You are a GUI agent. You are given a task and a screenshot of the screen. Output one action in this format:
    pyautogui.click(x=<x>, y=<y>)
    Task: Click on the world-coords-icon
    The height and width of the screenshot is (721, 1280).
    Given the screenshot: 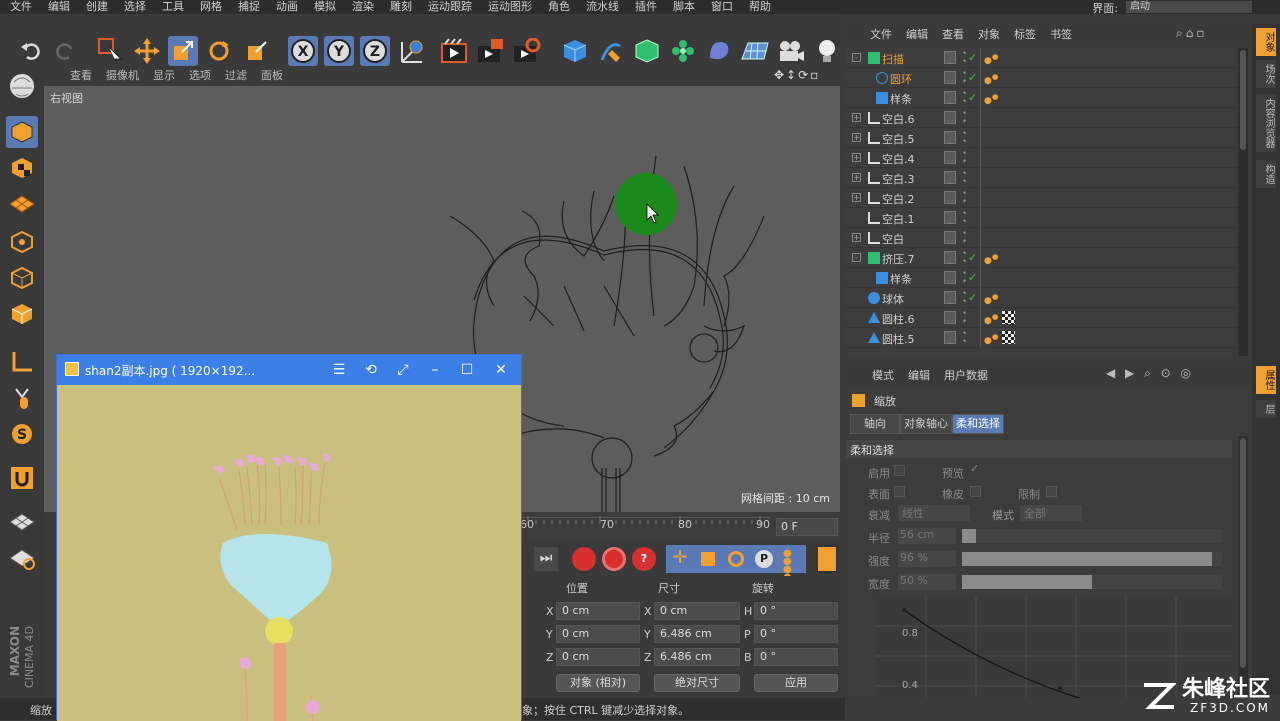 What is the action you would take?
    pyautogui.click(x=411, y=51)
    